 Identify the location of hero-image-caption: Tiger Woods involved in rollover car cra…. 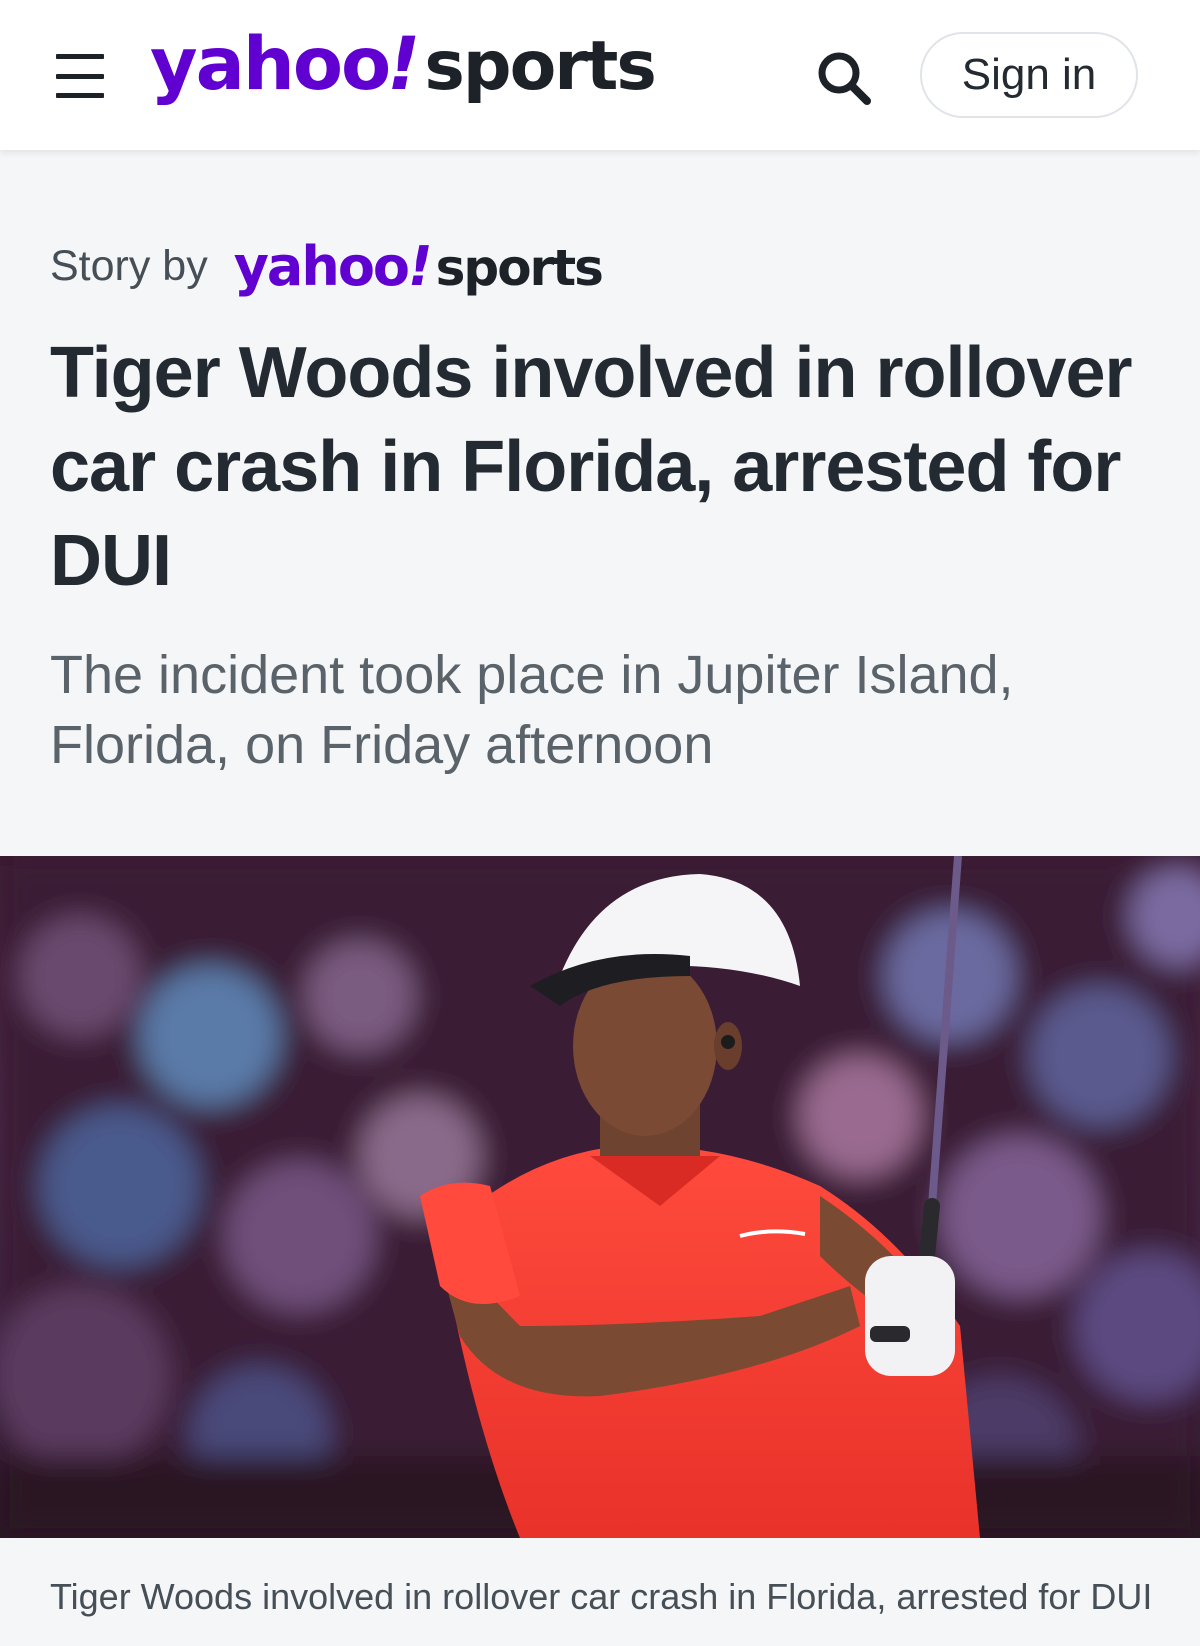
(601, 1596).